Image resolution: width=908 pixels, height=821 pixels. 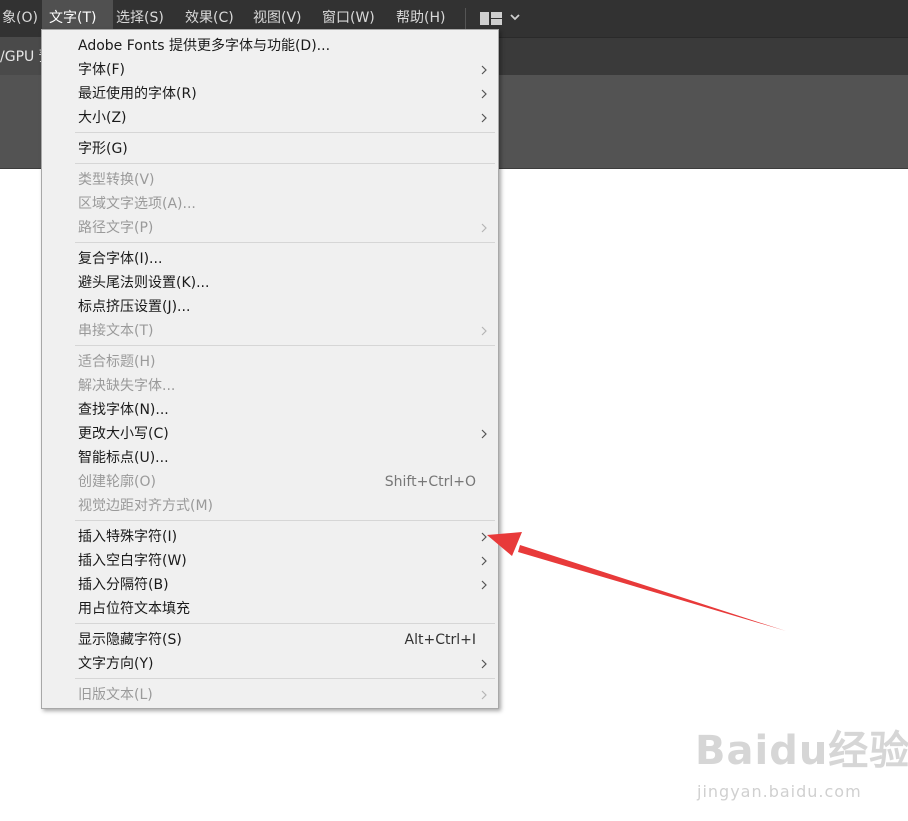 What do you see at coordinates (440, 640) in the screenshot?
I see `shortcut-label: Alt+Ctrl+I` at bounding box center [440, 640].